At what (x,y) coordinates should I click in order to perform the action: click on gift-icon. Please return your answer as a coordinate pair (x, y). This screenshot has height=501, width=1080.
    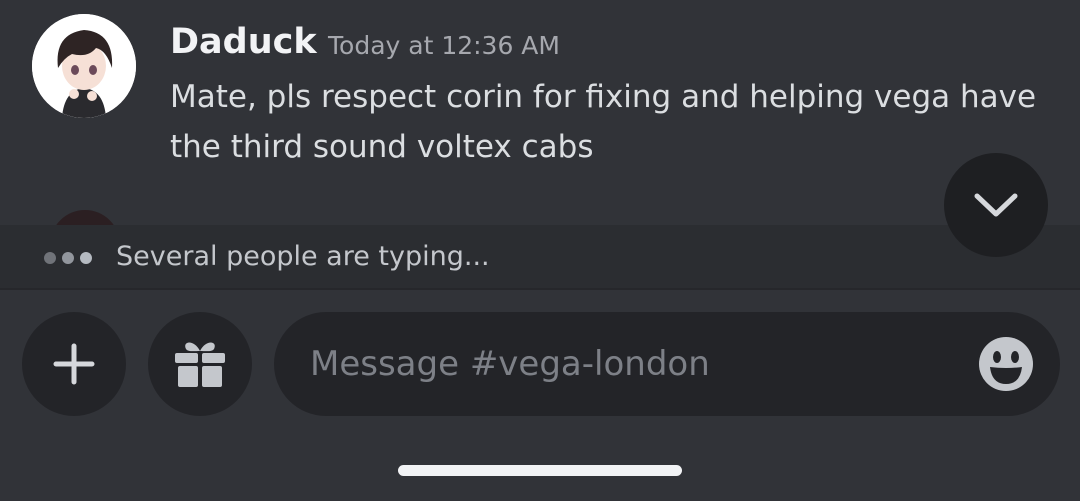
    Looking at the image, I should click on (200, 364).